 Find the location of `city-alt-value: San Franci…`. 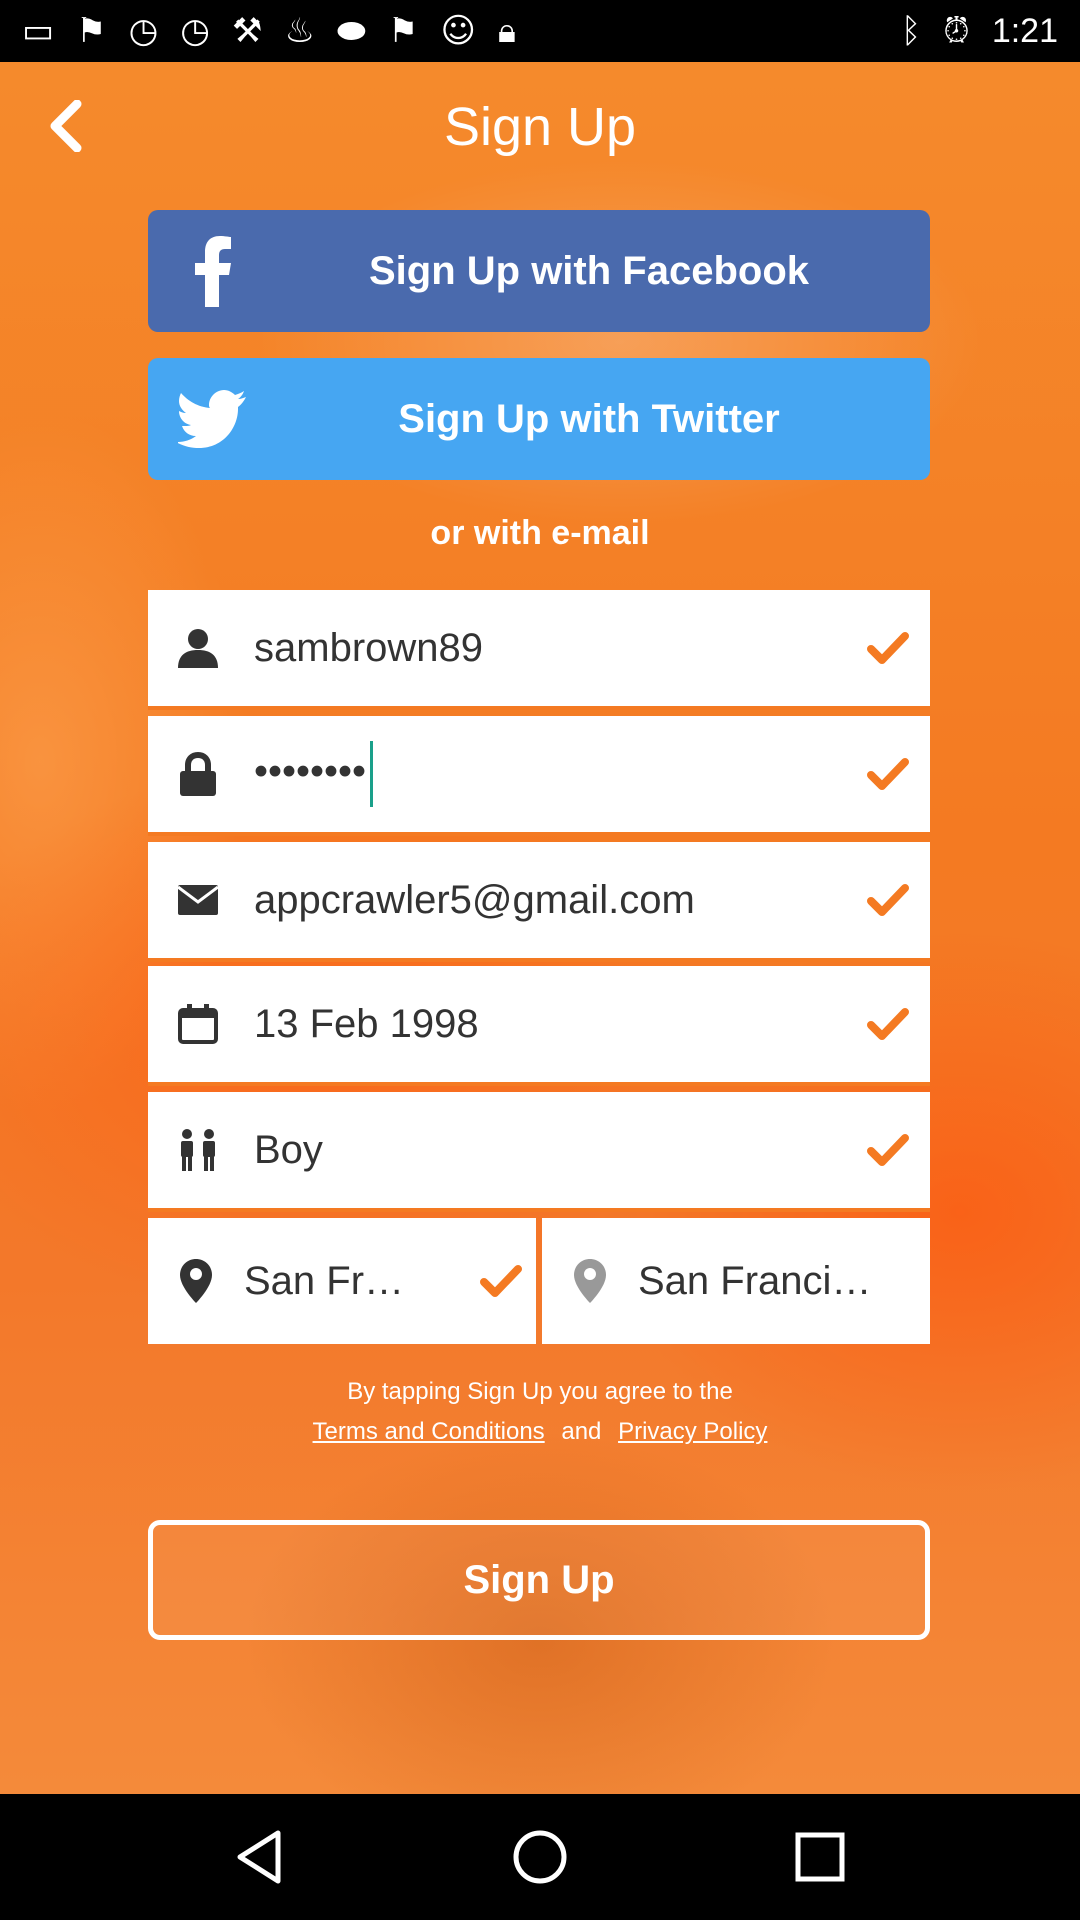

city-alt-value: San Franci… is located at coordinates (755, 1280).